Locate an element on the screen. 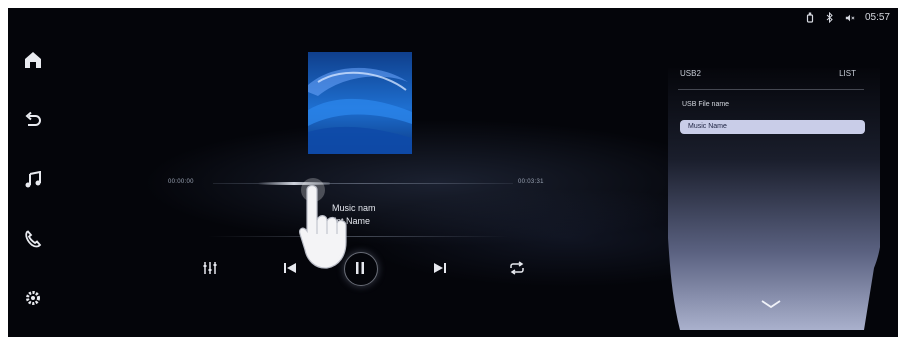 This screenshot has height=344, width=905. repeat-button is located at coordinates (517, 268).